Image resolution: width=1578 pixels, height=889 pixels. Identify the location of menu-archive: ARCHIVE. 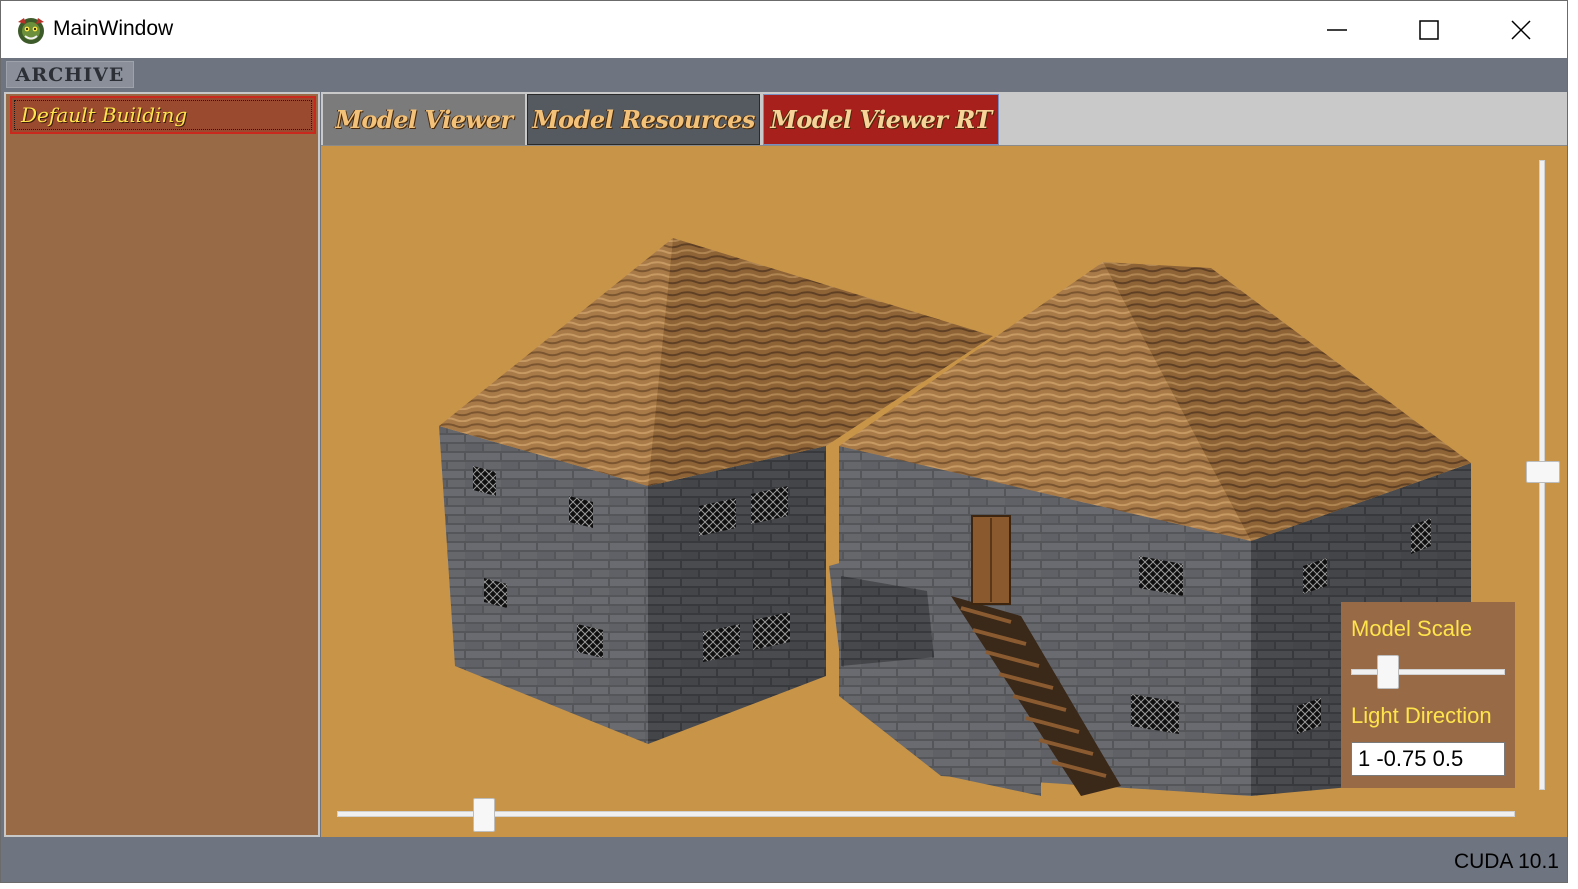
(70, 74).